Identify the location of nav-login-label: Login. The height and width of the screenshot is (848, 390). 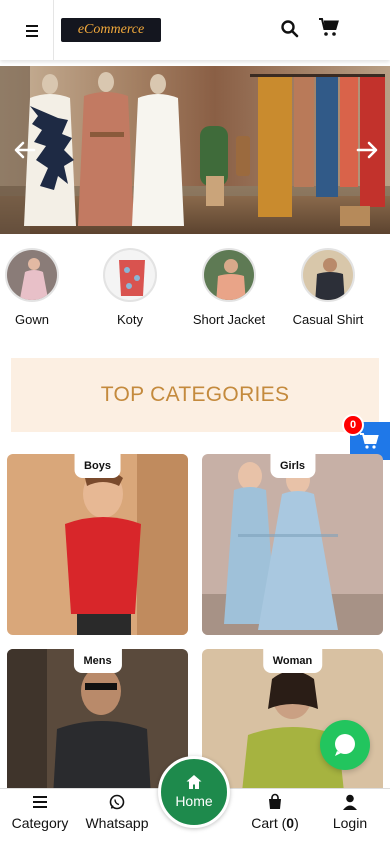
(350, 823).